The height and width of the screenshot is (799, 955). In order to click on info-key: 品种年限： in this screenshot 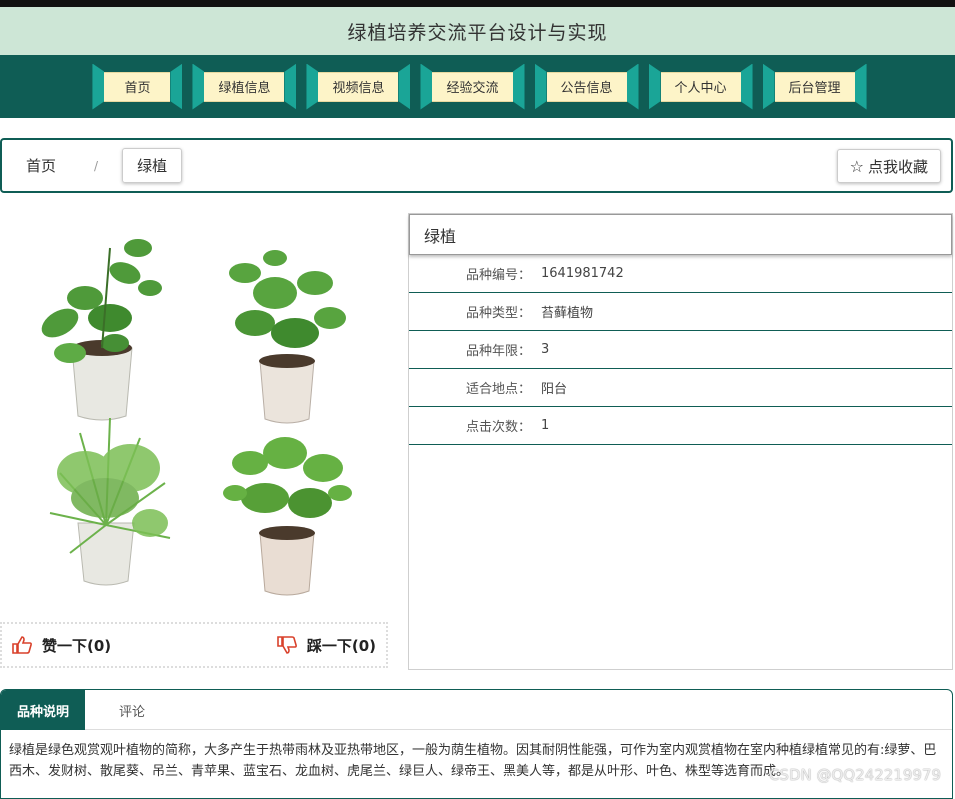, I will do `click(475, 349)`.